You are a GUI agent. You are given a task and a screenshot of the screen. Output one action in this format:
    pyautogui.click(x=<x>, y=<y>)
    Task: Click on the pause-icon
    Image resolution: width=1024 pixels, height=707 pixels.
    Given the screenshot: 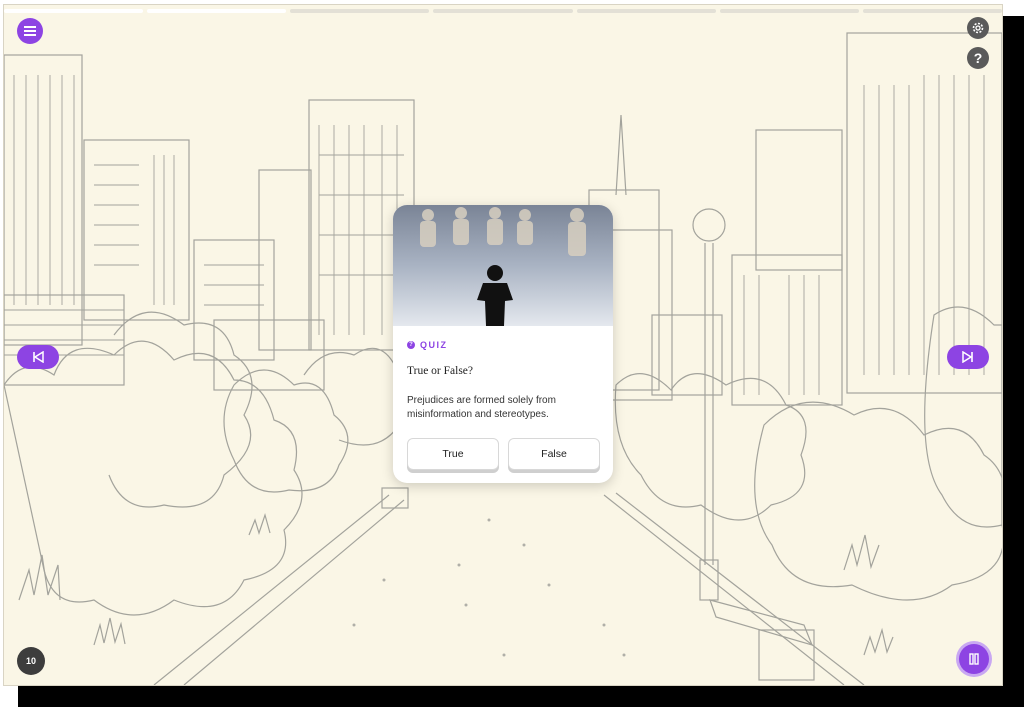 What is the action you would take?
    pyautogui.click(x=974, y=659)
    